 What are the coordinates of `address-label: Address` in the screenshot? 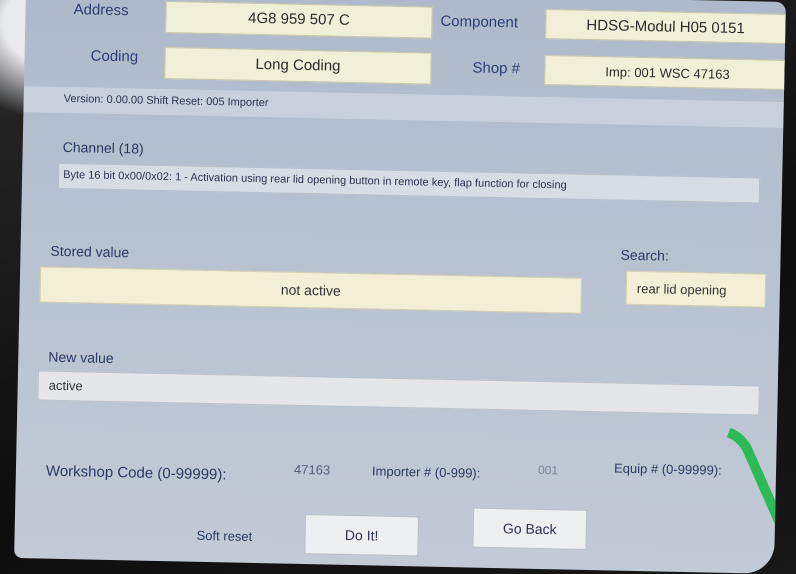 It's located at (101, 10).